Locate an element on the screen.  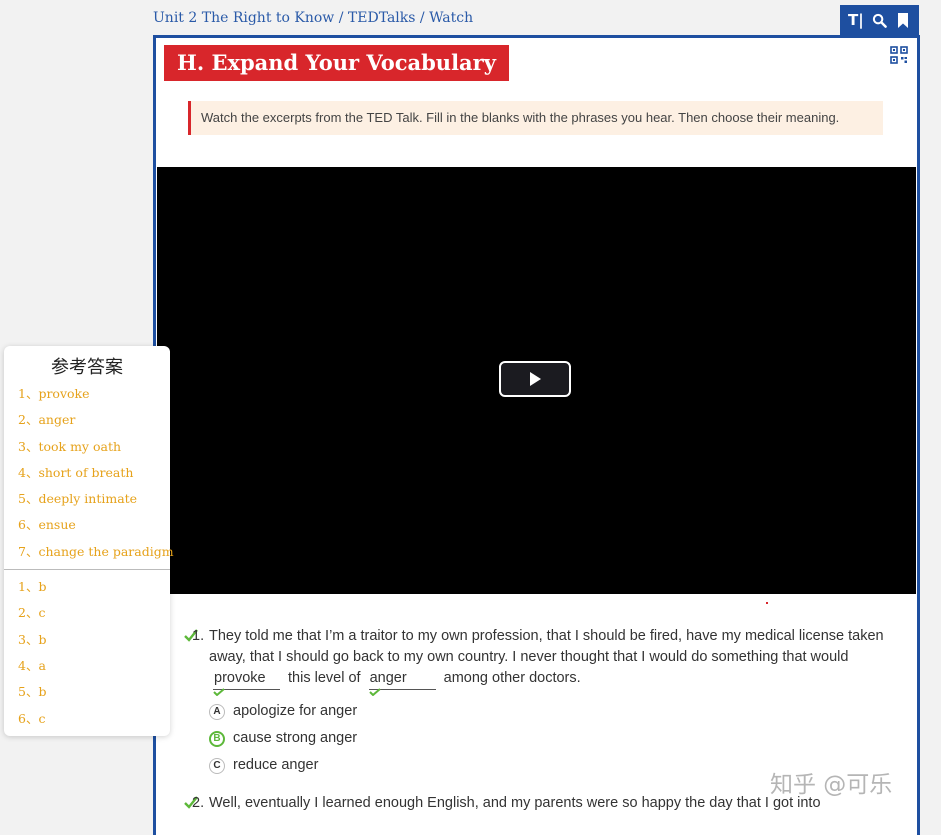
blank-input-1: provoke is located at coordinates (246, 682).